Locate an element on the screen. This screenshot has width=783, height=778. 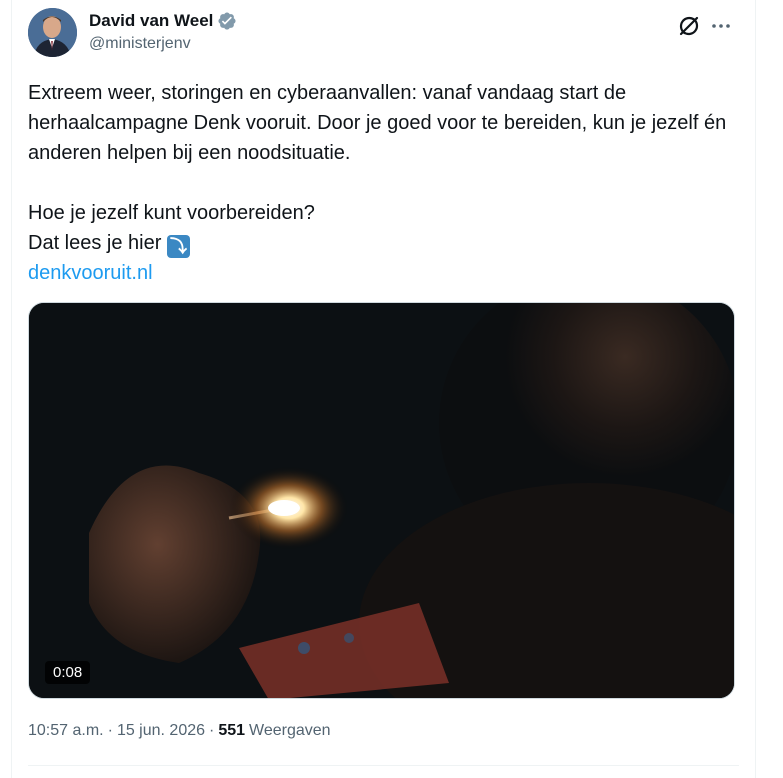
tweet-line-question: Hoe je jezelf kunt voorbereiden? is located at coordinates (171, 213).